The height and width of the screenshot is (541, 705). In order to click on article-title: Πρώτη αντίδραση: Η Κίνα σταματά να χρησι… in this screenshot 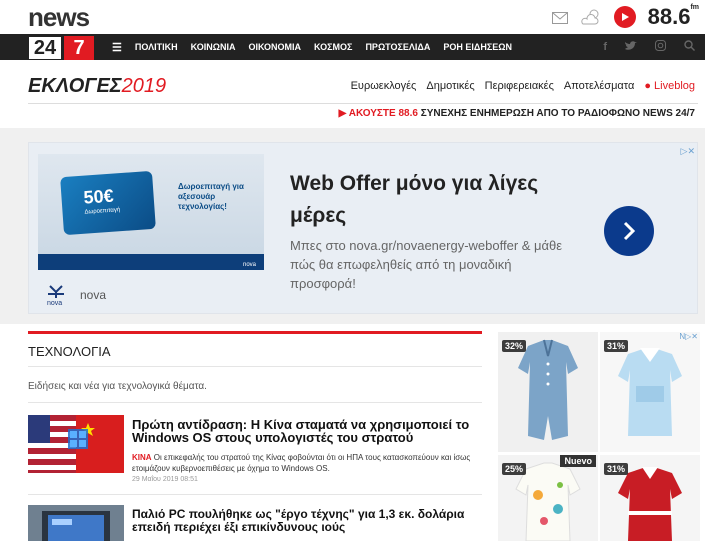, I will do `click(308, 431)`.